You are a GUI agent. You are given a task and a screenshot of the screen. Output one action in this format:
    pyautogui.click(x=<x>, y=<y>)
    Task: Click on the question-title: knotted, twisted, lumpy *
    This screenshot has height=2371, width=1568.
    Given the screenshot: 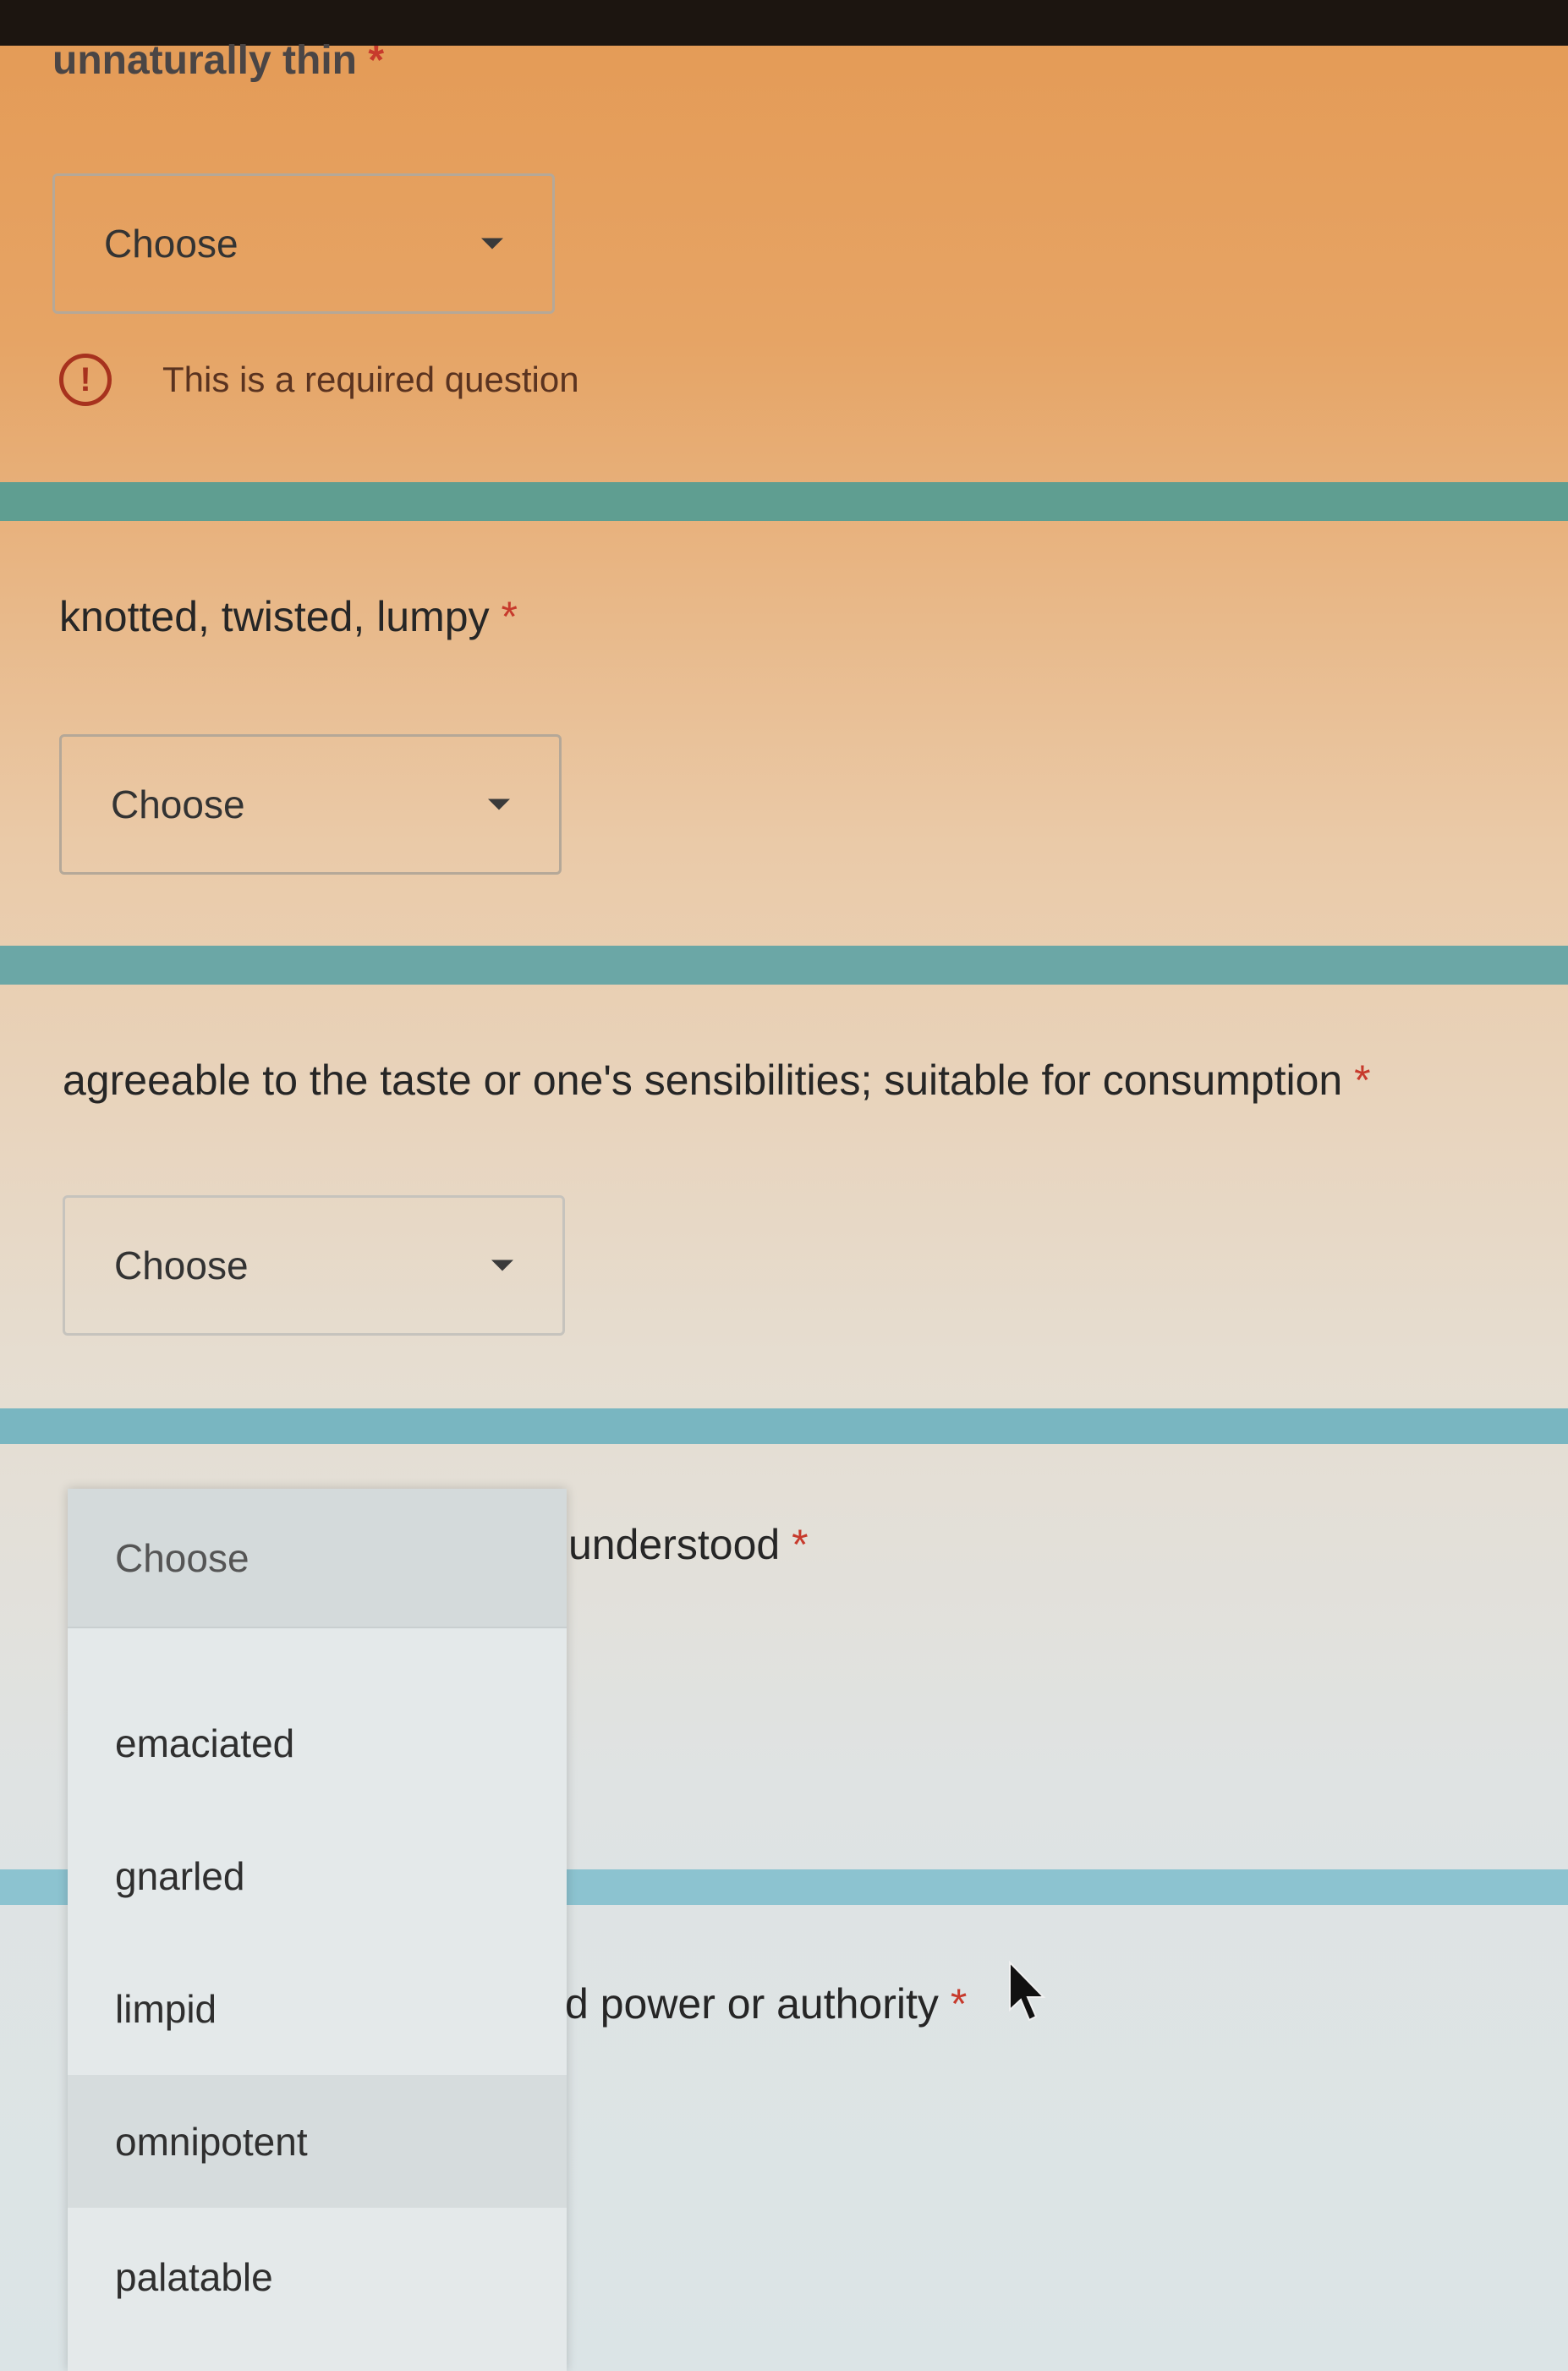 What is the action you would take?
    pyautogui.click(x=288, y=616)
    